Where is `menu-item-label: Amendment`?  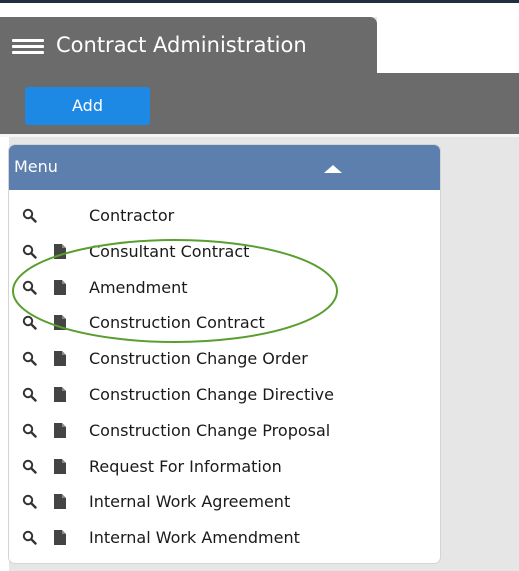 menu-item-label: Amendment is located at coordinates (138, 288).